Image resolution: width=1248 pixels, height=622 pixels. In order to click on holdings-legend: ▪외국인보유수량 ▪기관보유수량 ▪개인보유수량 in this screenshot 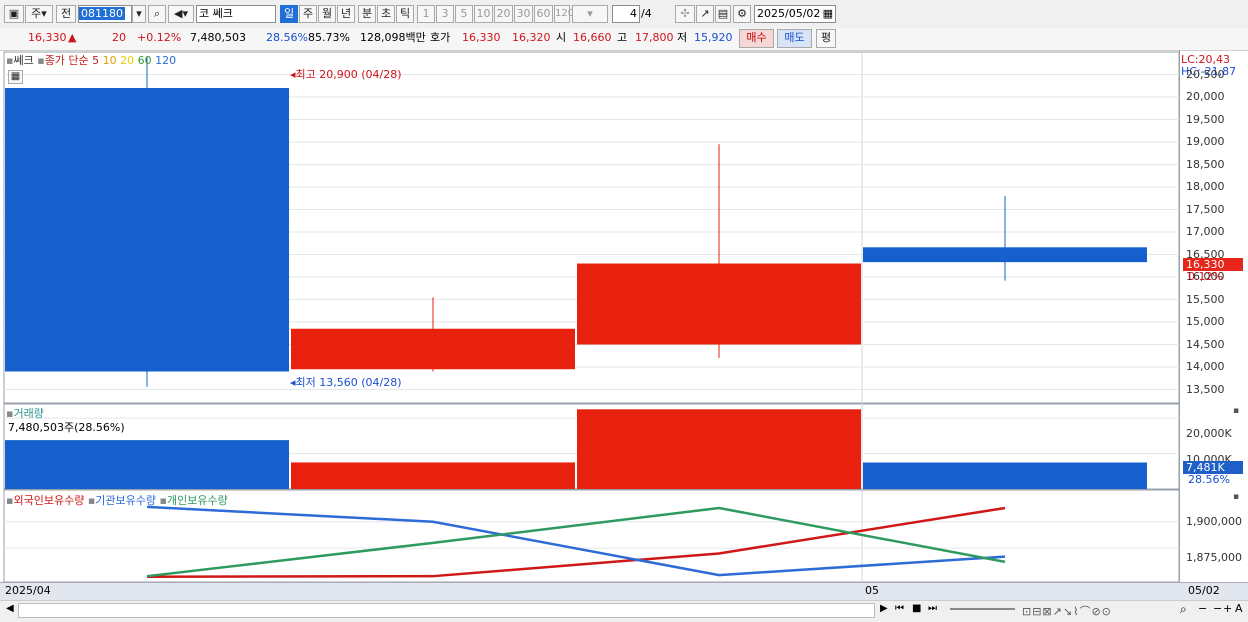, I will do `click(117, 500)`.